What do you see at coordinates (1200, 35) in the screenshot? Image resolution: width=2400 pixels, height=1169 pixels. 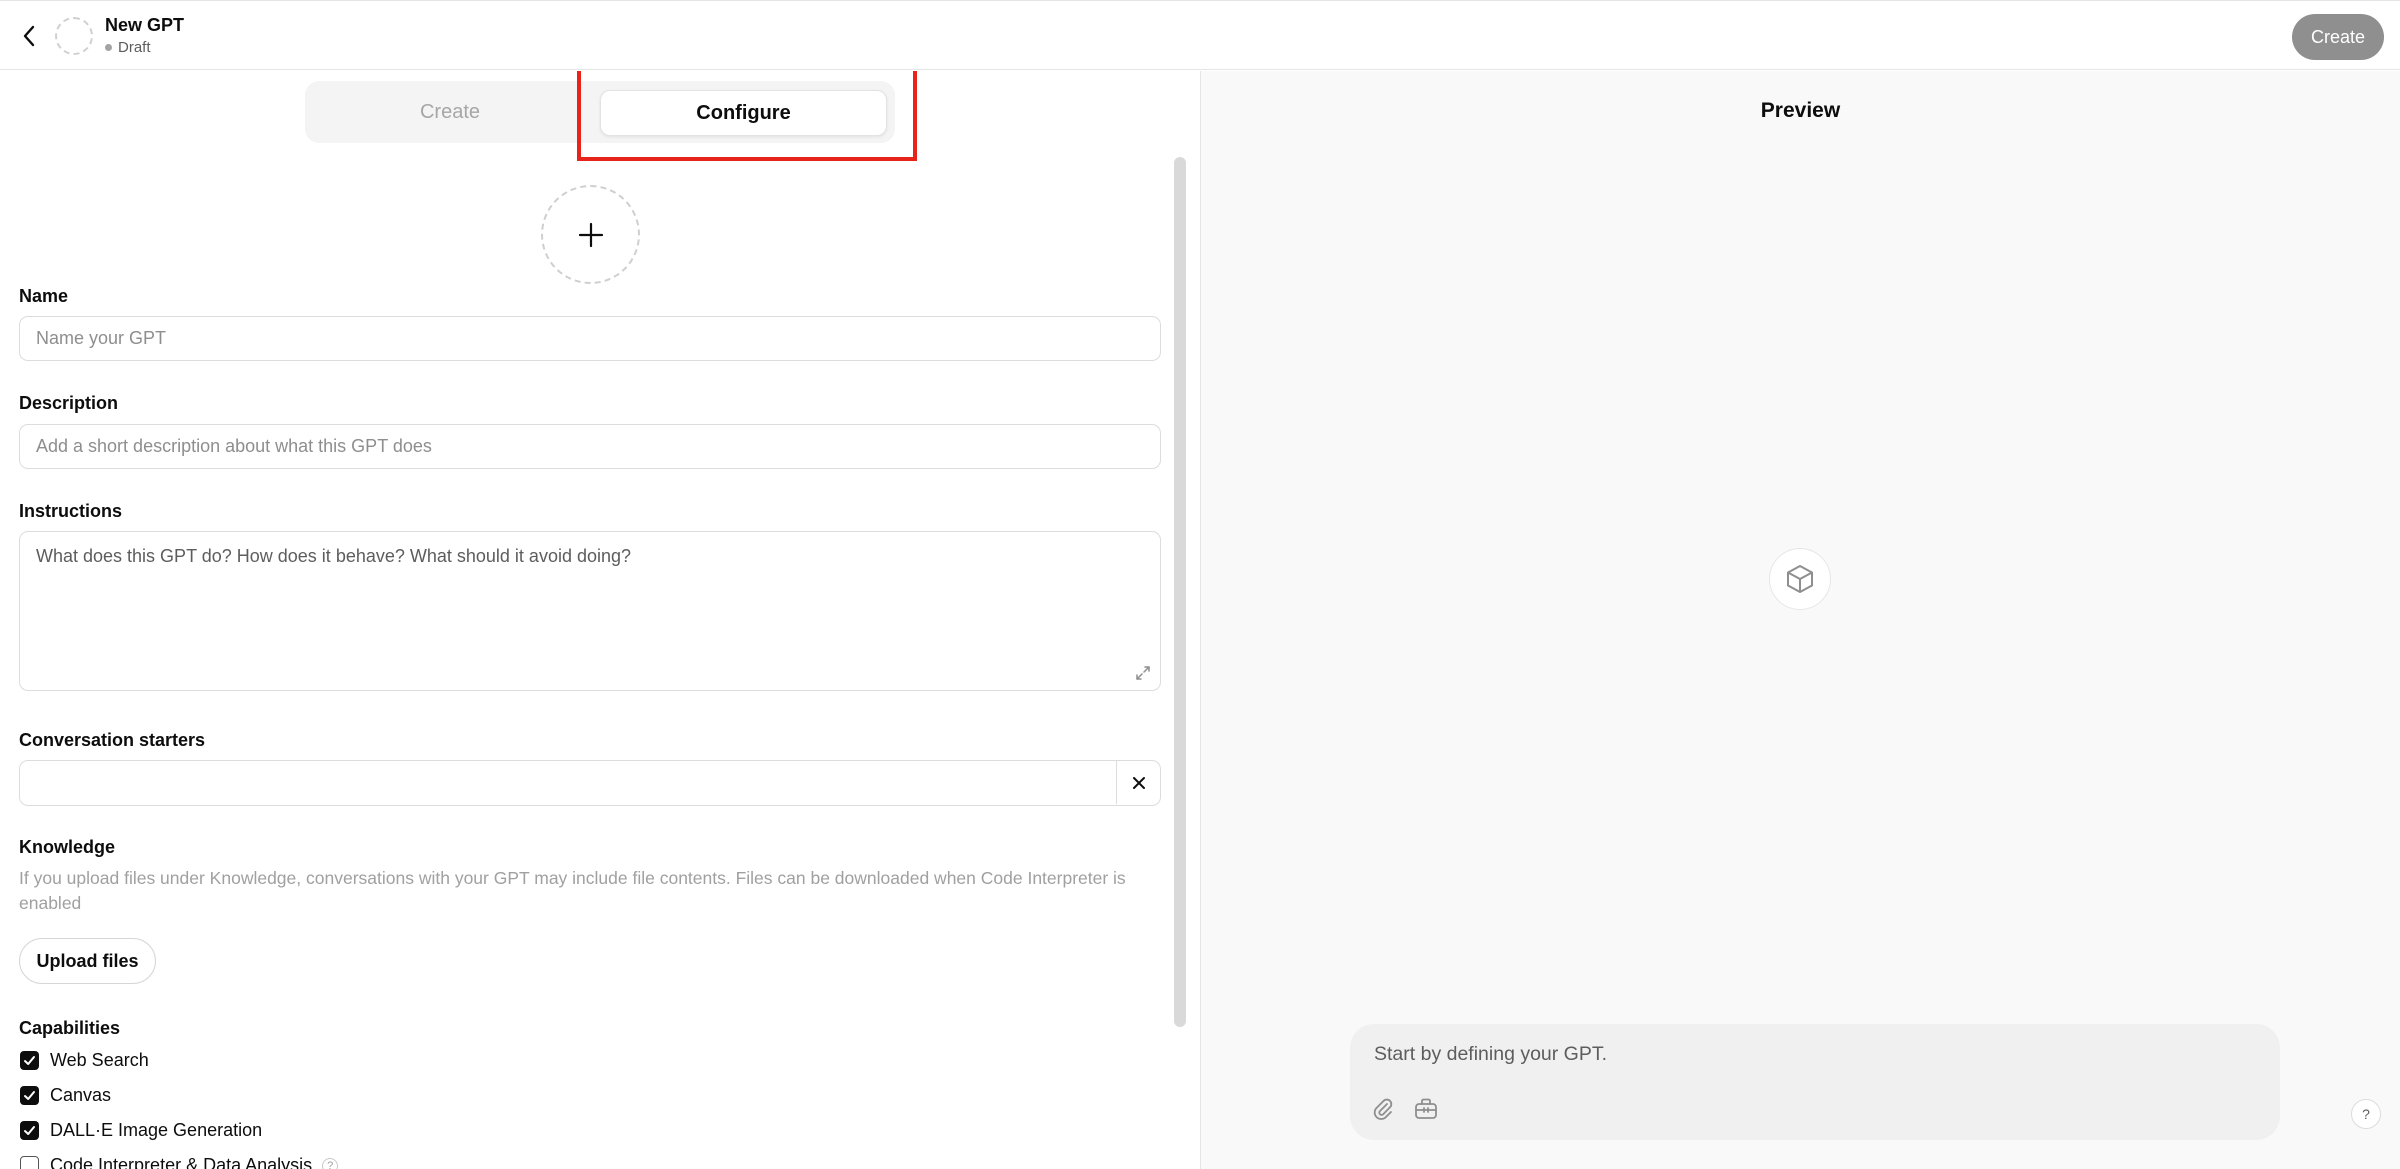 I see `top-bar: New GPT Draft Create` at bounding box center [1200, 35].